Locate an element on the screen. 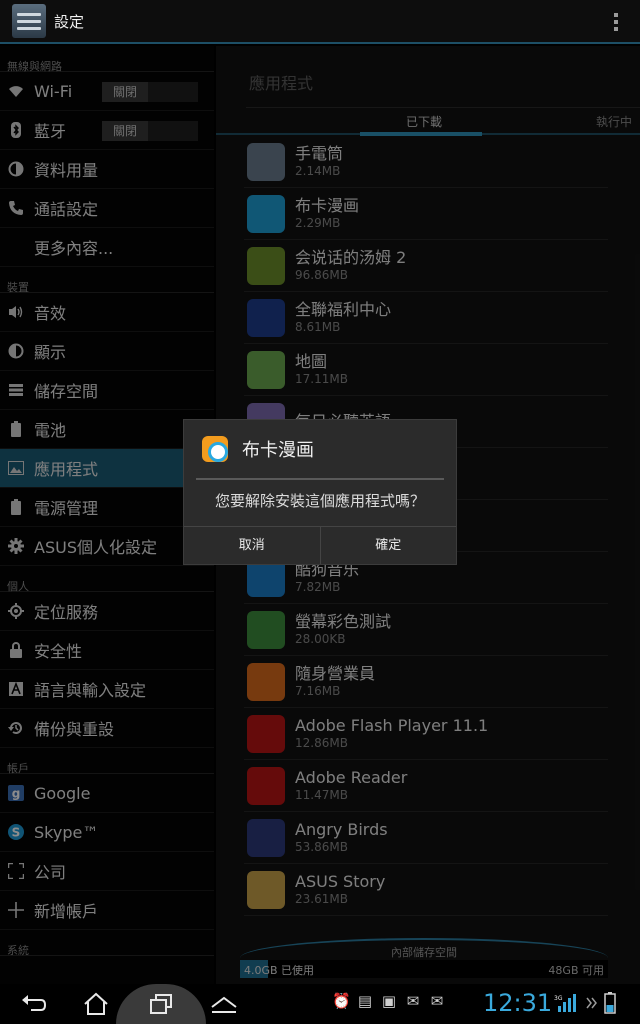 The image size is (640, 1024). home-button is located at coordinates (96, 1004).